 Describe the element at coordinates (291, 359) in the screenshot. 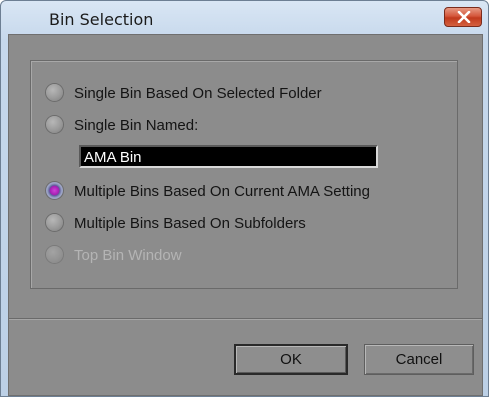

I see `ok-button: OK` at that location.